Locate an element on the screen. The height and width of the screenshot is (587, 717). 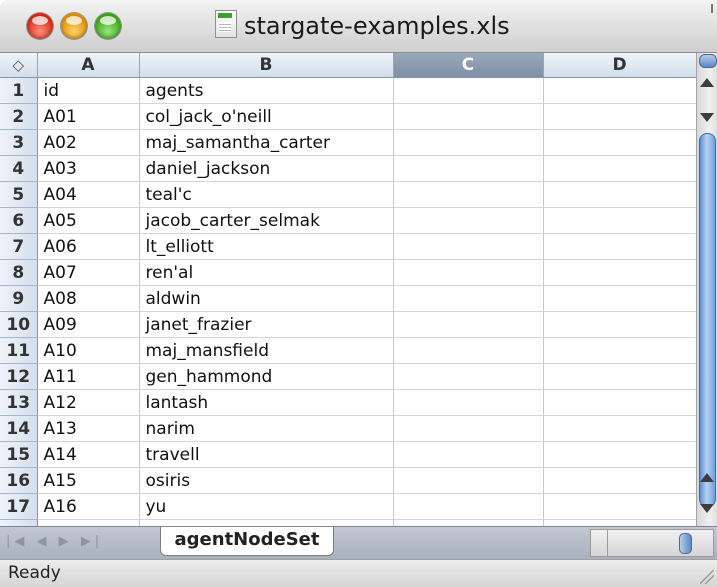
row-header: 16 is located at coordinates (19, 480).